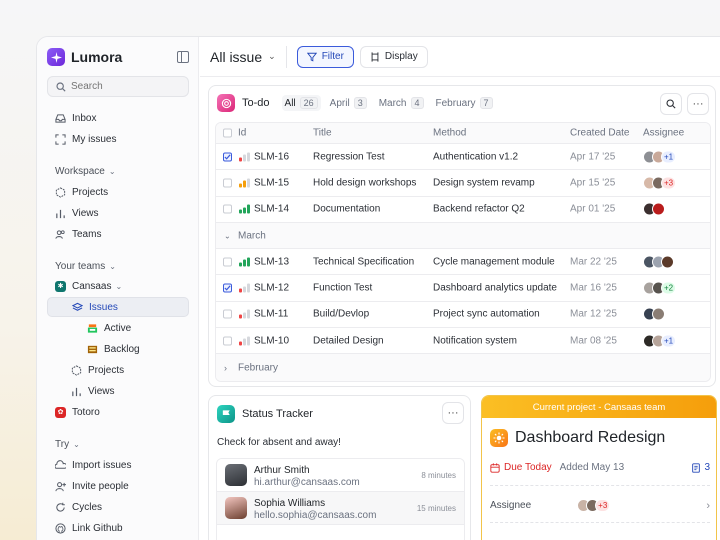 The height and width of the screenshot is (540, 720). What do you see at coordinates (85, 171) in the screenshot?
I see `workspace-section-toggle: Workspace ⌄` at bounding box center [85, 171].